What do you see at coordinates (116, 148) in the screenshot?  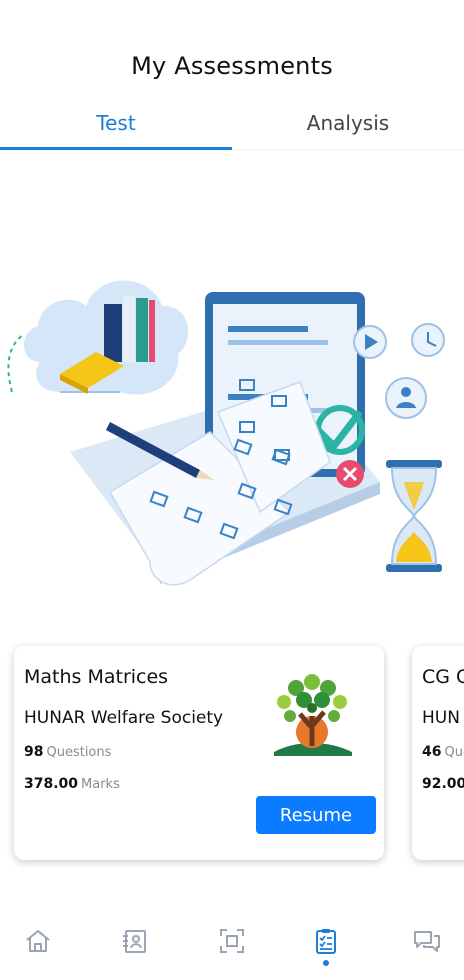 I see `active-tab-indicator` at bounding box center [116, 148].